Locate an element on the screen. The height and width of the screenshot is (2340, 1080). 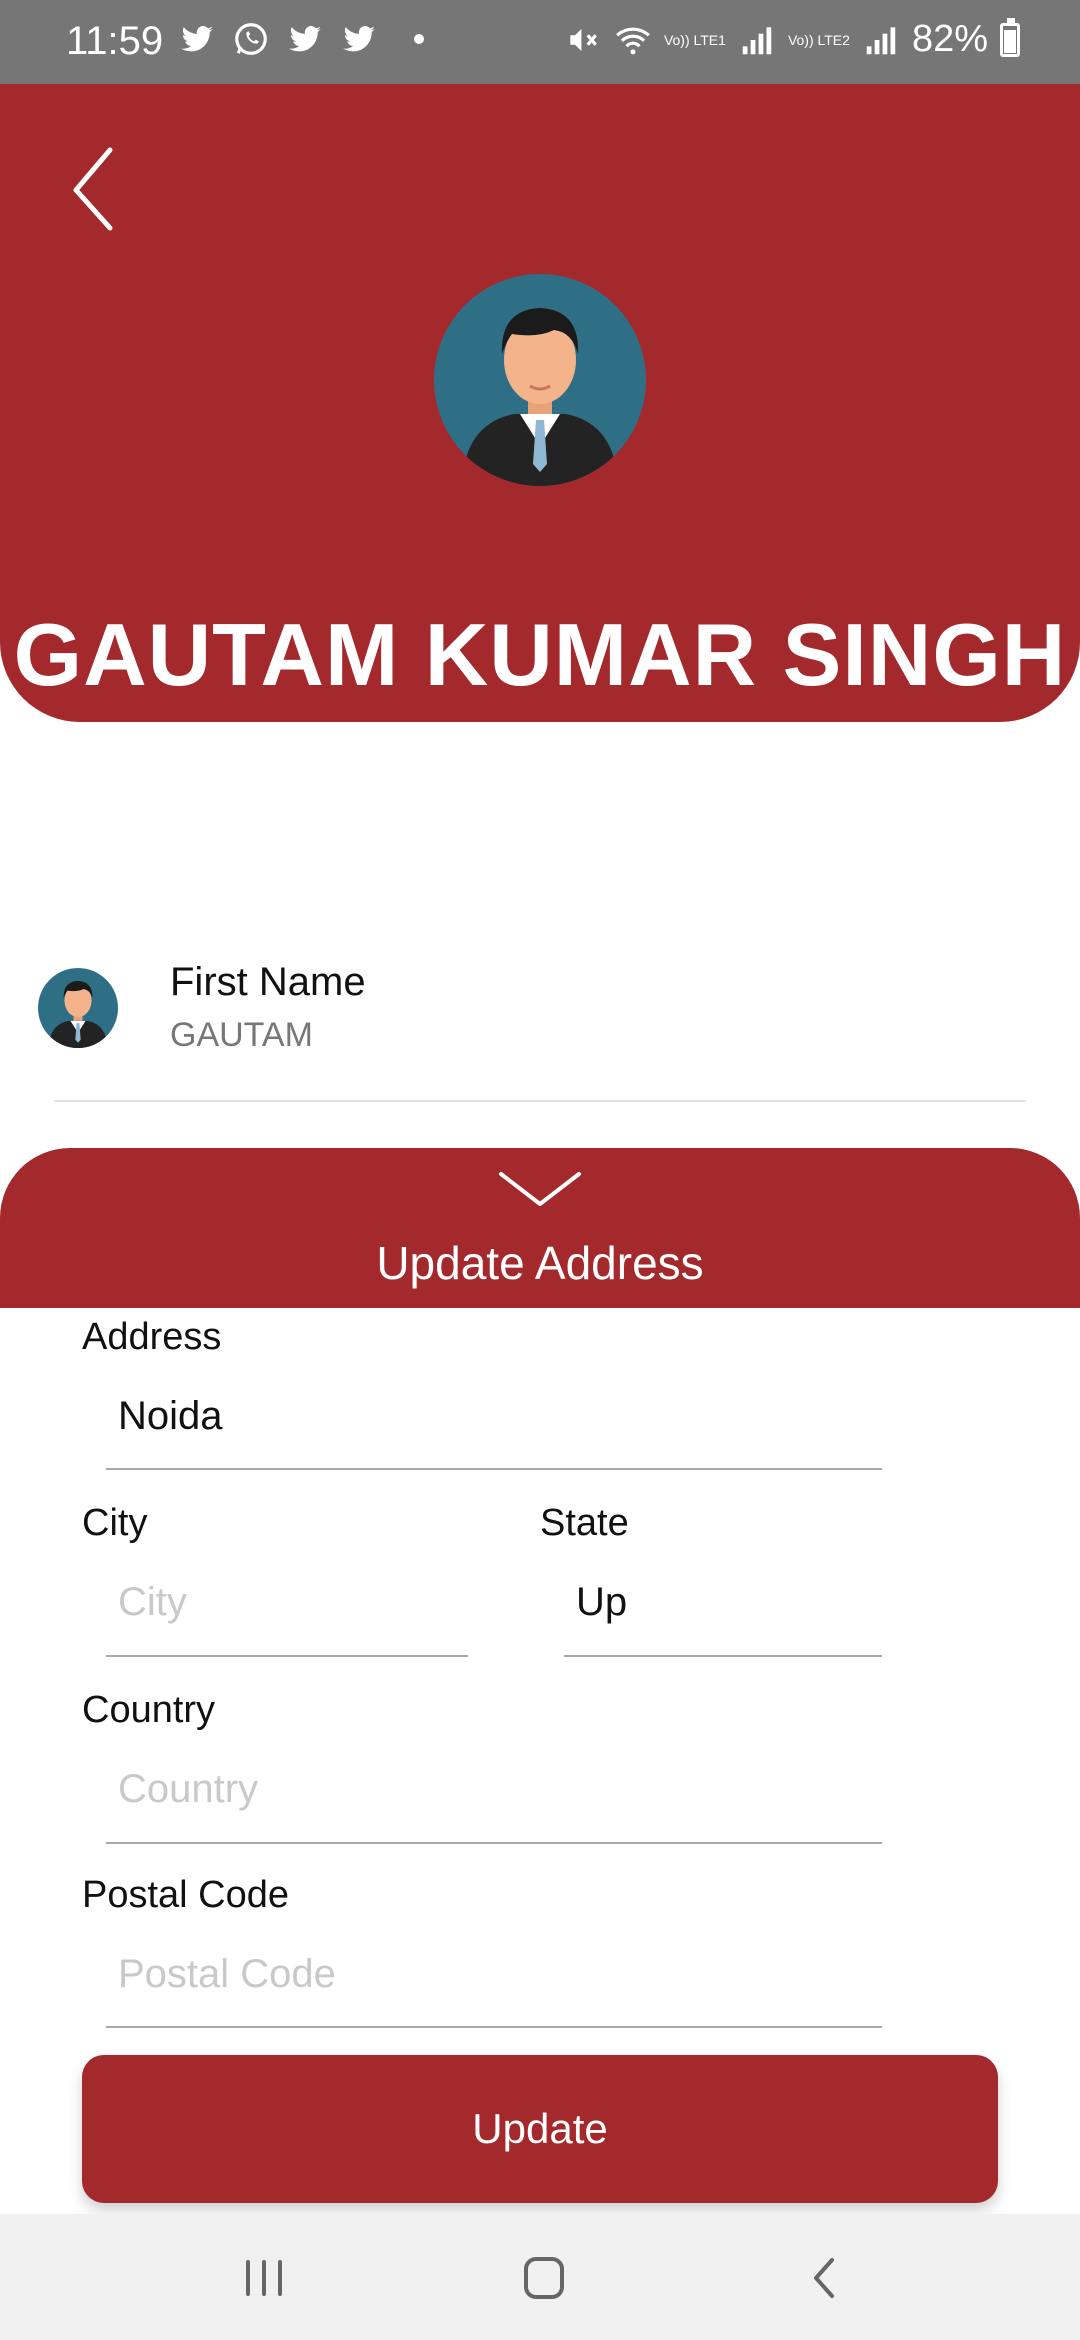
system-nav-bar is located at coordinates (540, 2277).